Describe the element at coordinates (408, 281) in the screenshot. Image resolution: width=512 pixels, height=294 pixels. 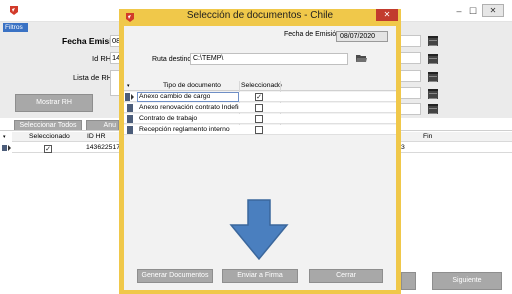
I see `partially-hidden-button` at that location.